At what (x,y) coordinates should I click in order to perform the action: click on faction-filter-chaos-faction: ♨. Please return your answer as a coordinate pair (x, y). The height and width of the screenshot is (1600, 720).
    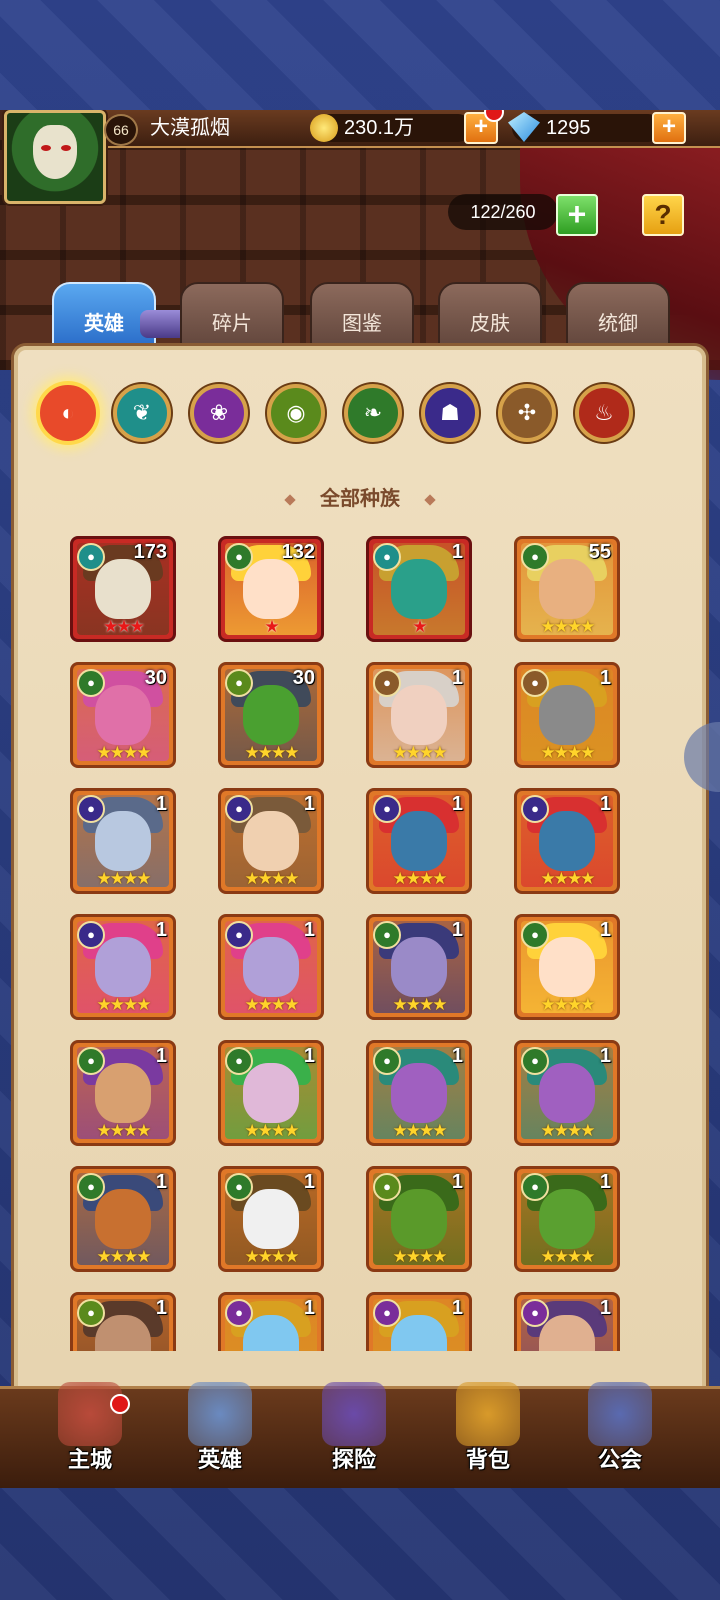
    Looking at the image, I should click on (604, 413).